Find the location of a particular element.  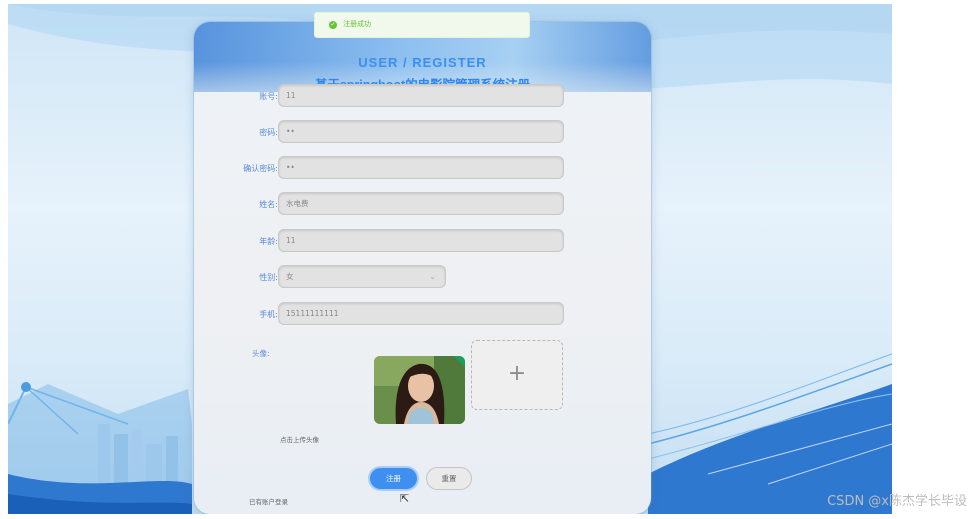

check-circle-icon: ✓ is located at coordinates (333, 25).